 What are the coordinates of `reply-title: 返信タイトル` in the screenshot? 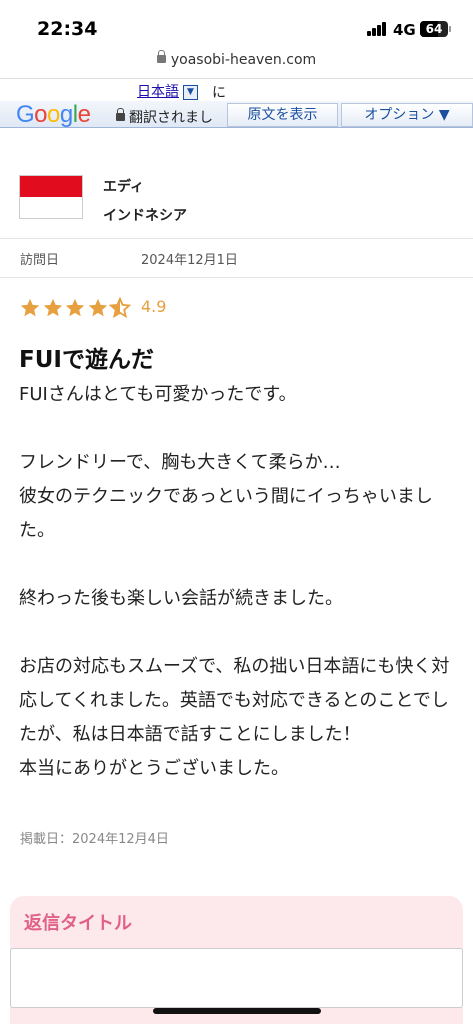 It's located at (78, 923).